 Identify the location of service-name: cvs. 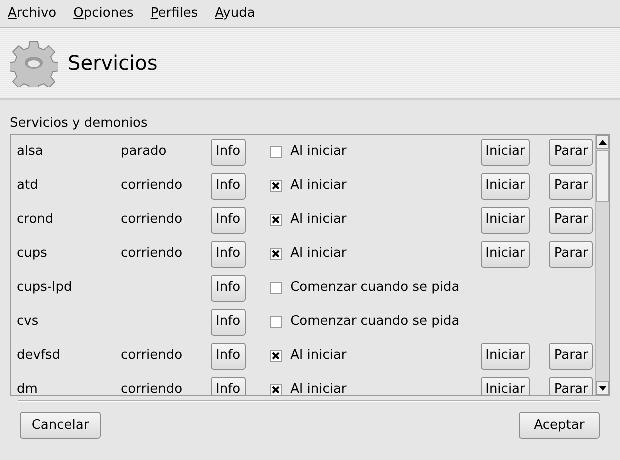
(28, 322).